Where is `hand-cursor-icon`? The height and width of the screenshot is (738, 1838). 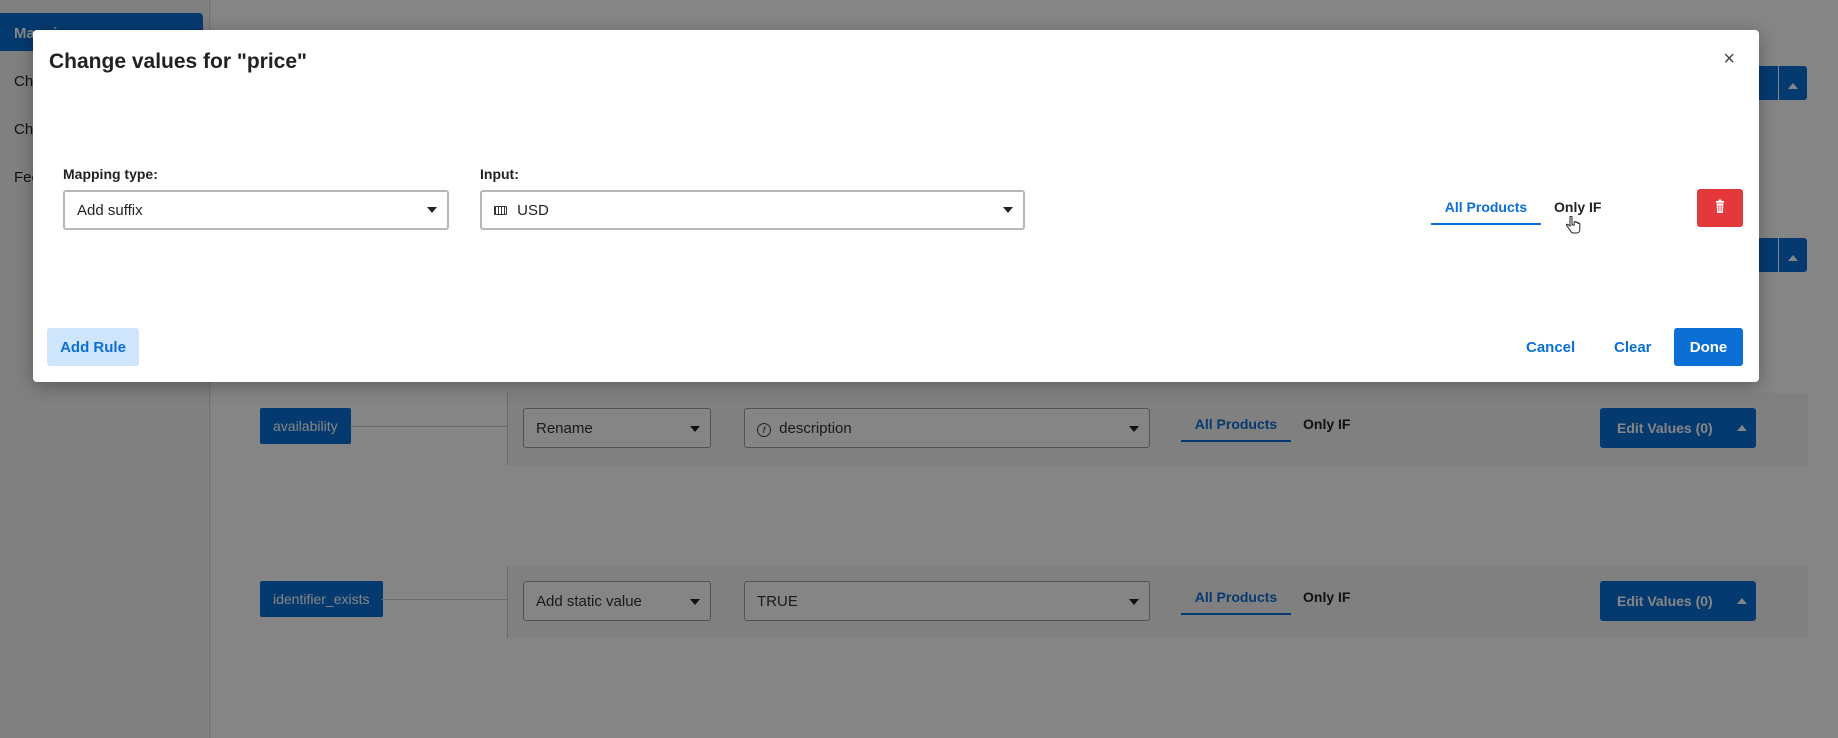 hand-cursor-icon is located at coordinates (1573, 225).